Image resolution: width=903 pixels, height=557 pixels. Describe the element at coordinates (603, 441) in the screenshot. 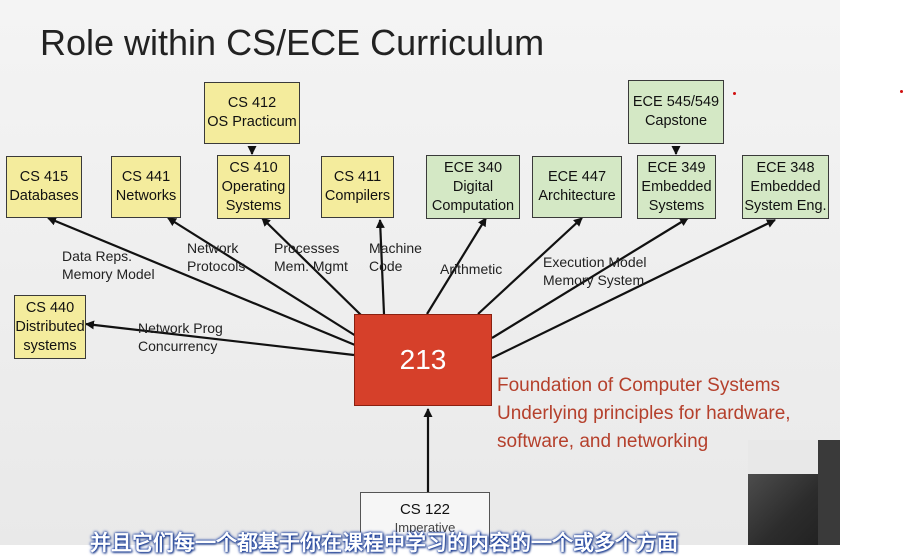

I see `foundation-line-3: software, and networking` at that location.